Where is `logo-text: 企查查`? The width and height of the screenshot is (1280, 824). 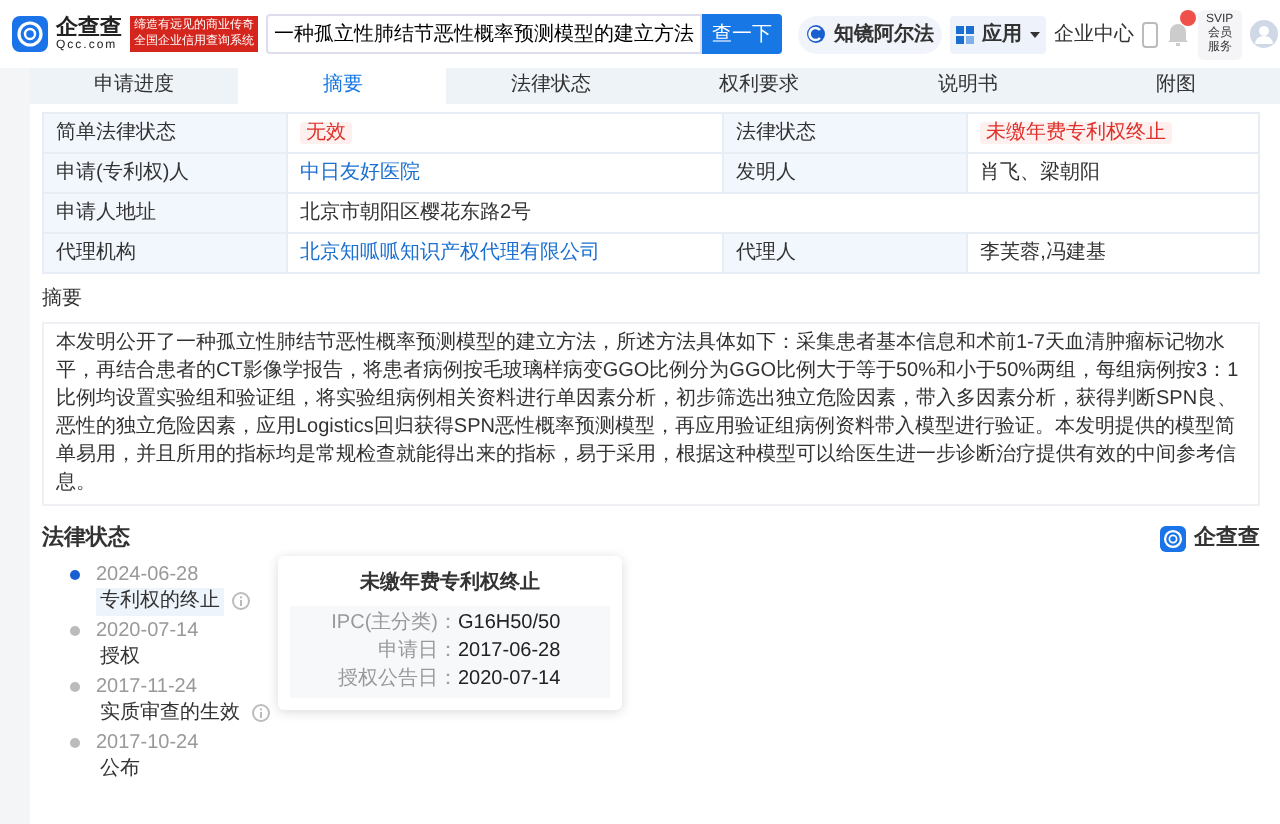
logo-text: 企查查 is located at coordinates (89, 28).